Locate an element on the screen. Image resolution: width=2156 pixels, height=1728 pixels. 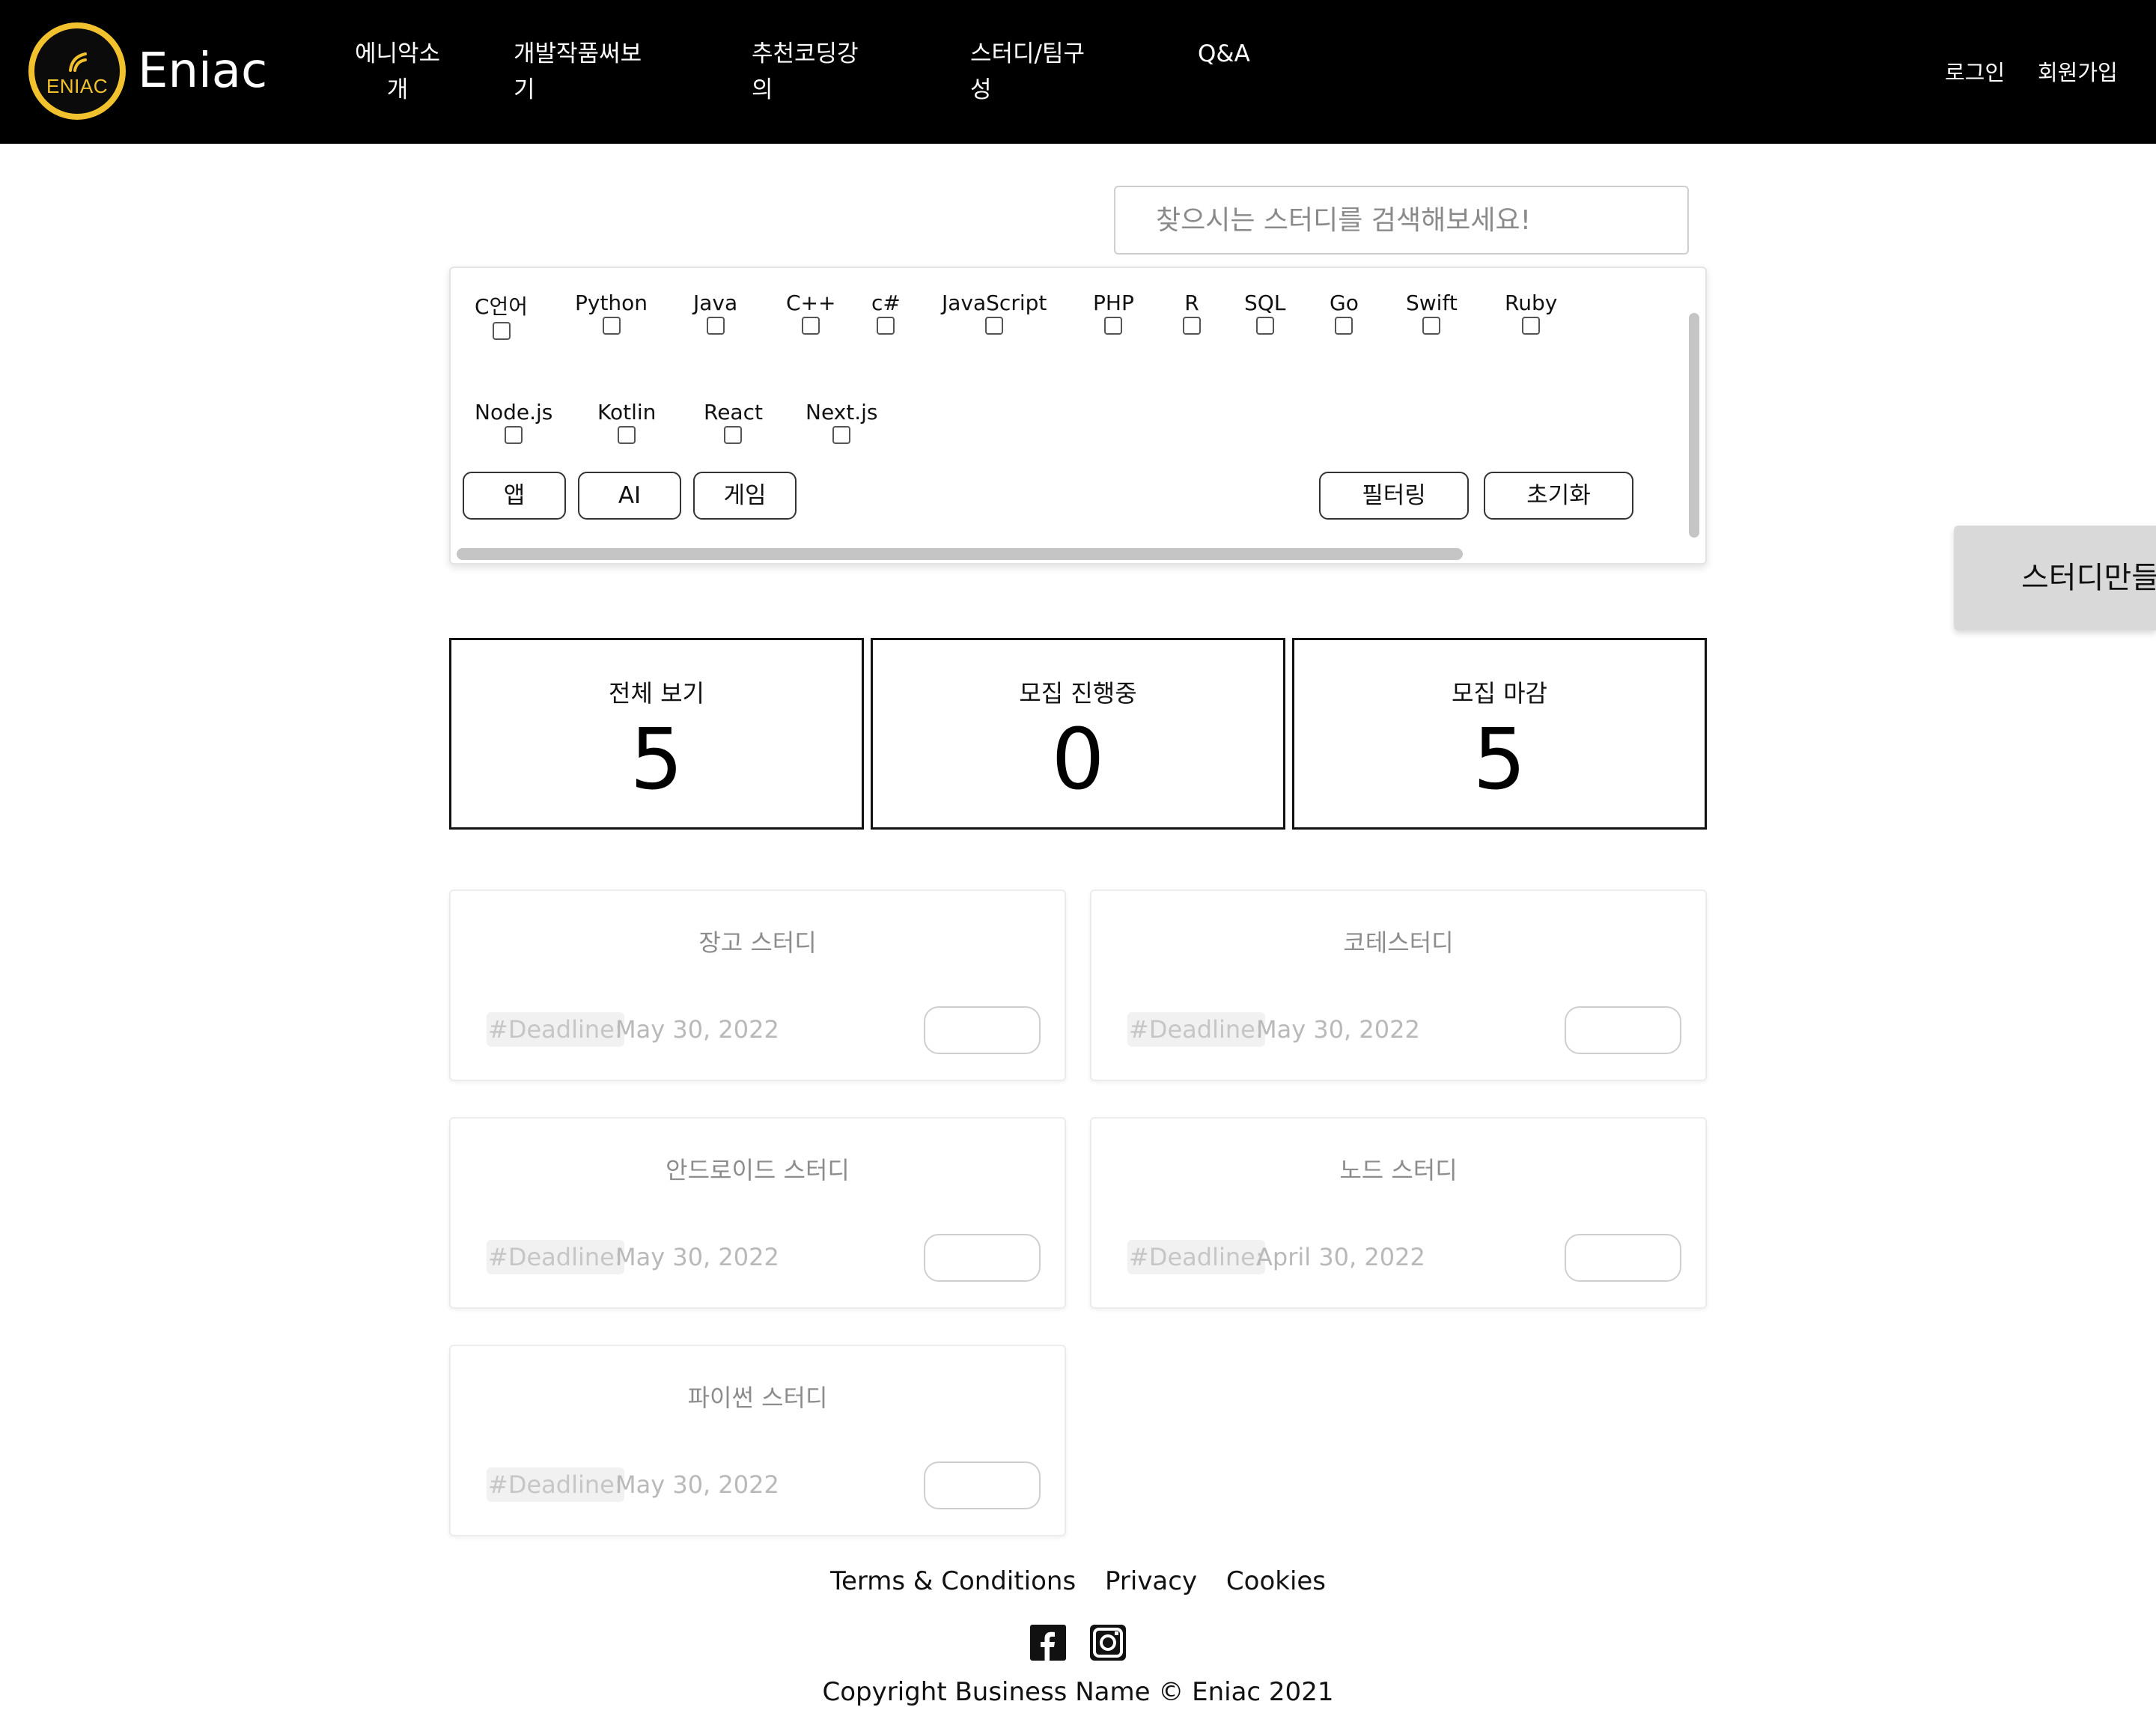
lang-filter-ruby: Ruby is located at coordinates (1531, 312).